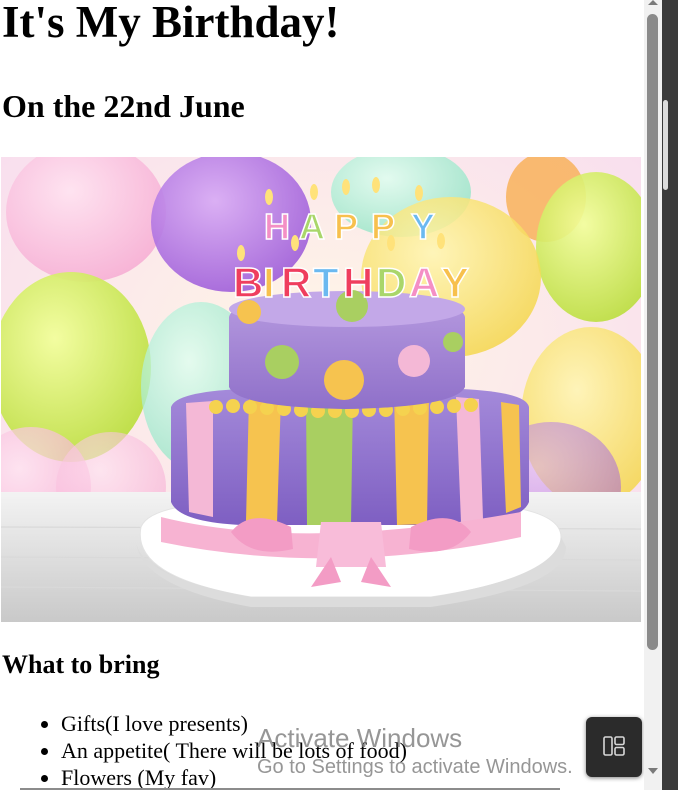 The height and width of the screenshot is (790, 678). What do you see at coordinates (326, 282) in the screenshot?
I see `svg-text: T` at bounding box center [326, 282].